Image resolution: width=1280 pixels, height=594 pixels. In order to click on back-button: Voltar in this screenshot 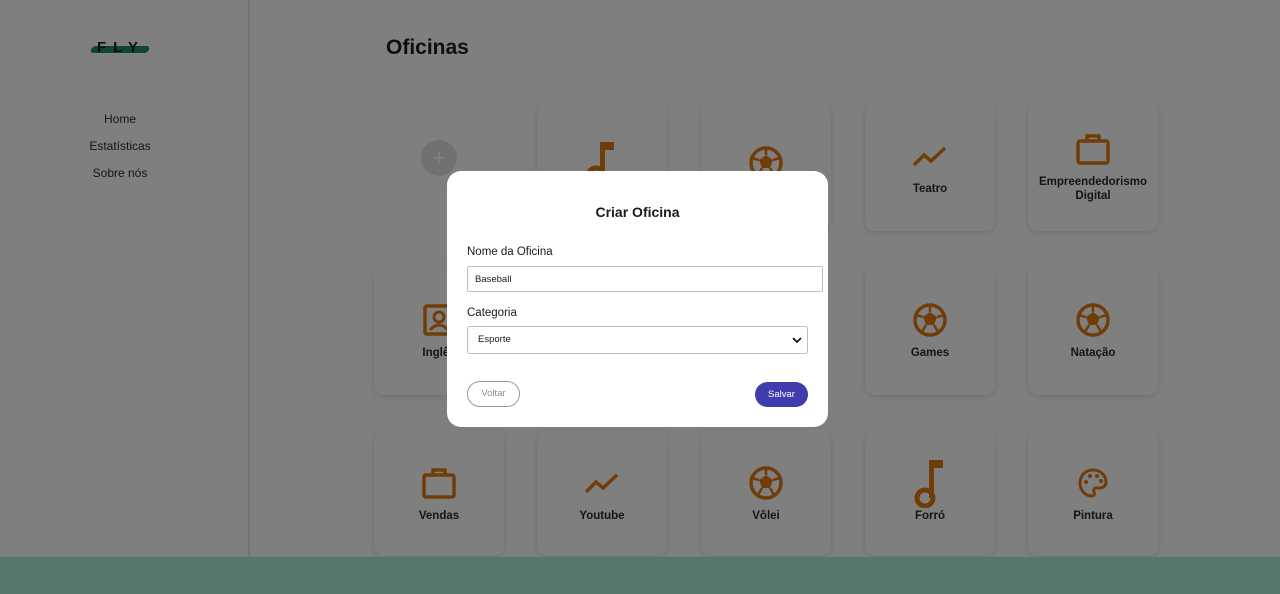, I will do `click(493, 394)`.